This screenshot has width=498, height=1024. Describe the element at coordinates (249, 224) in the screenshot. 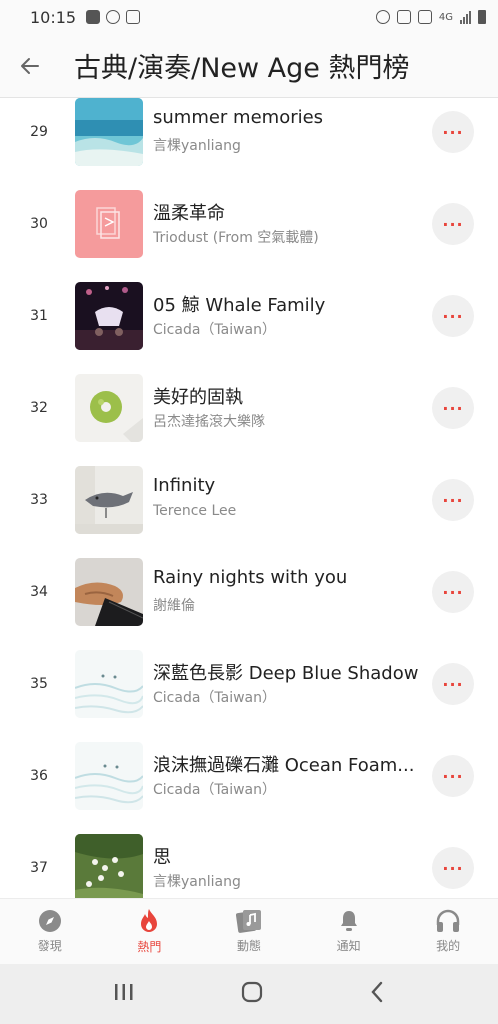

I see `song-row: 30 溫柔革命 Triodust (From 空氣載體) ···` at that location.